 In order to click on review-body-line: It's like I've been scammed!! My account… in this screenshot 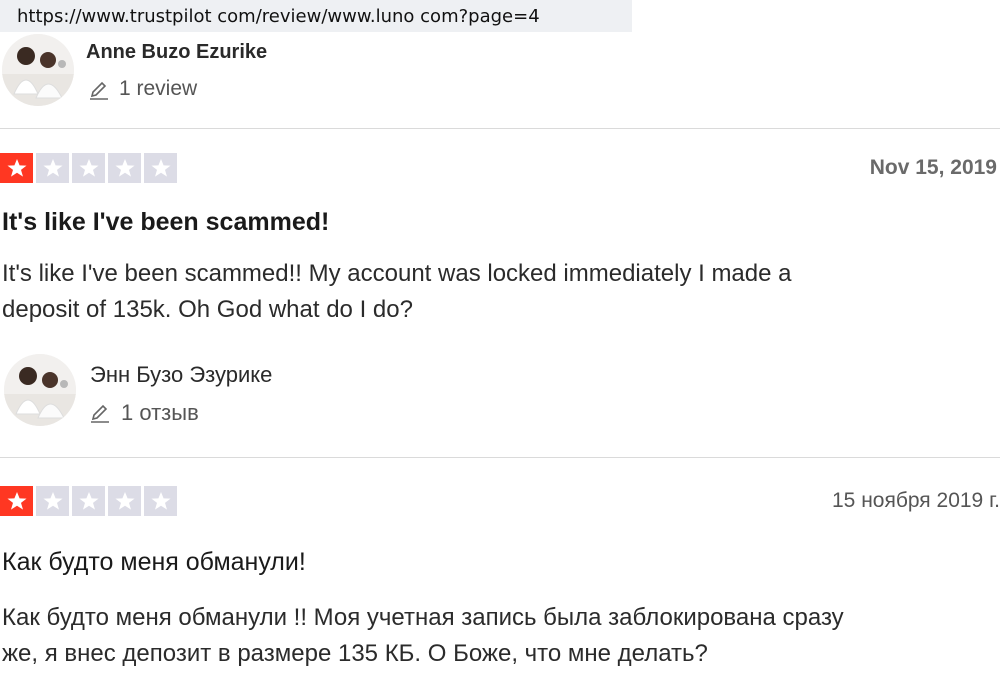, I will do `click(397, 273)`.